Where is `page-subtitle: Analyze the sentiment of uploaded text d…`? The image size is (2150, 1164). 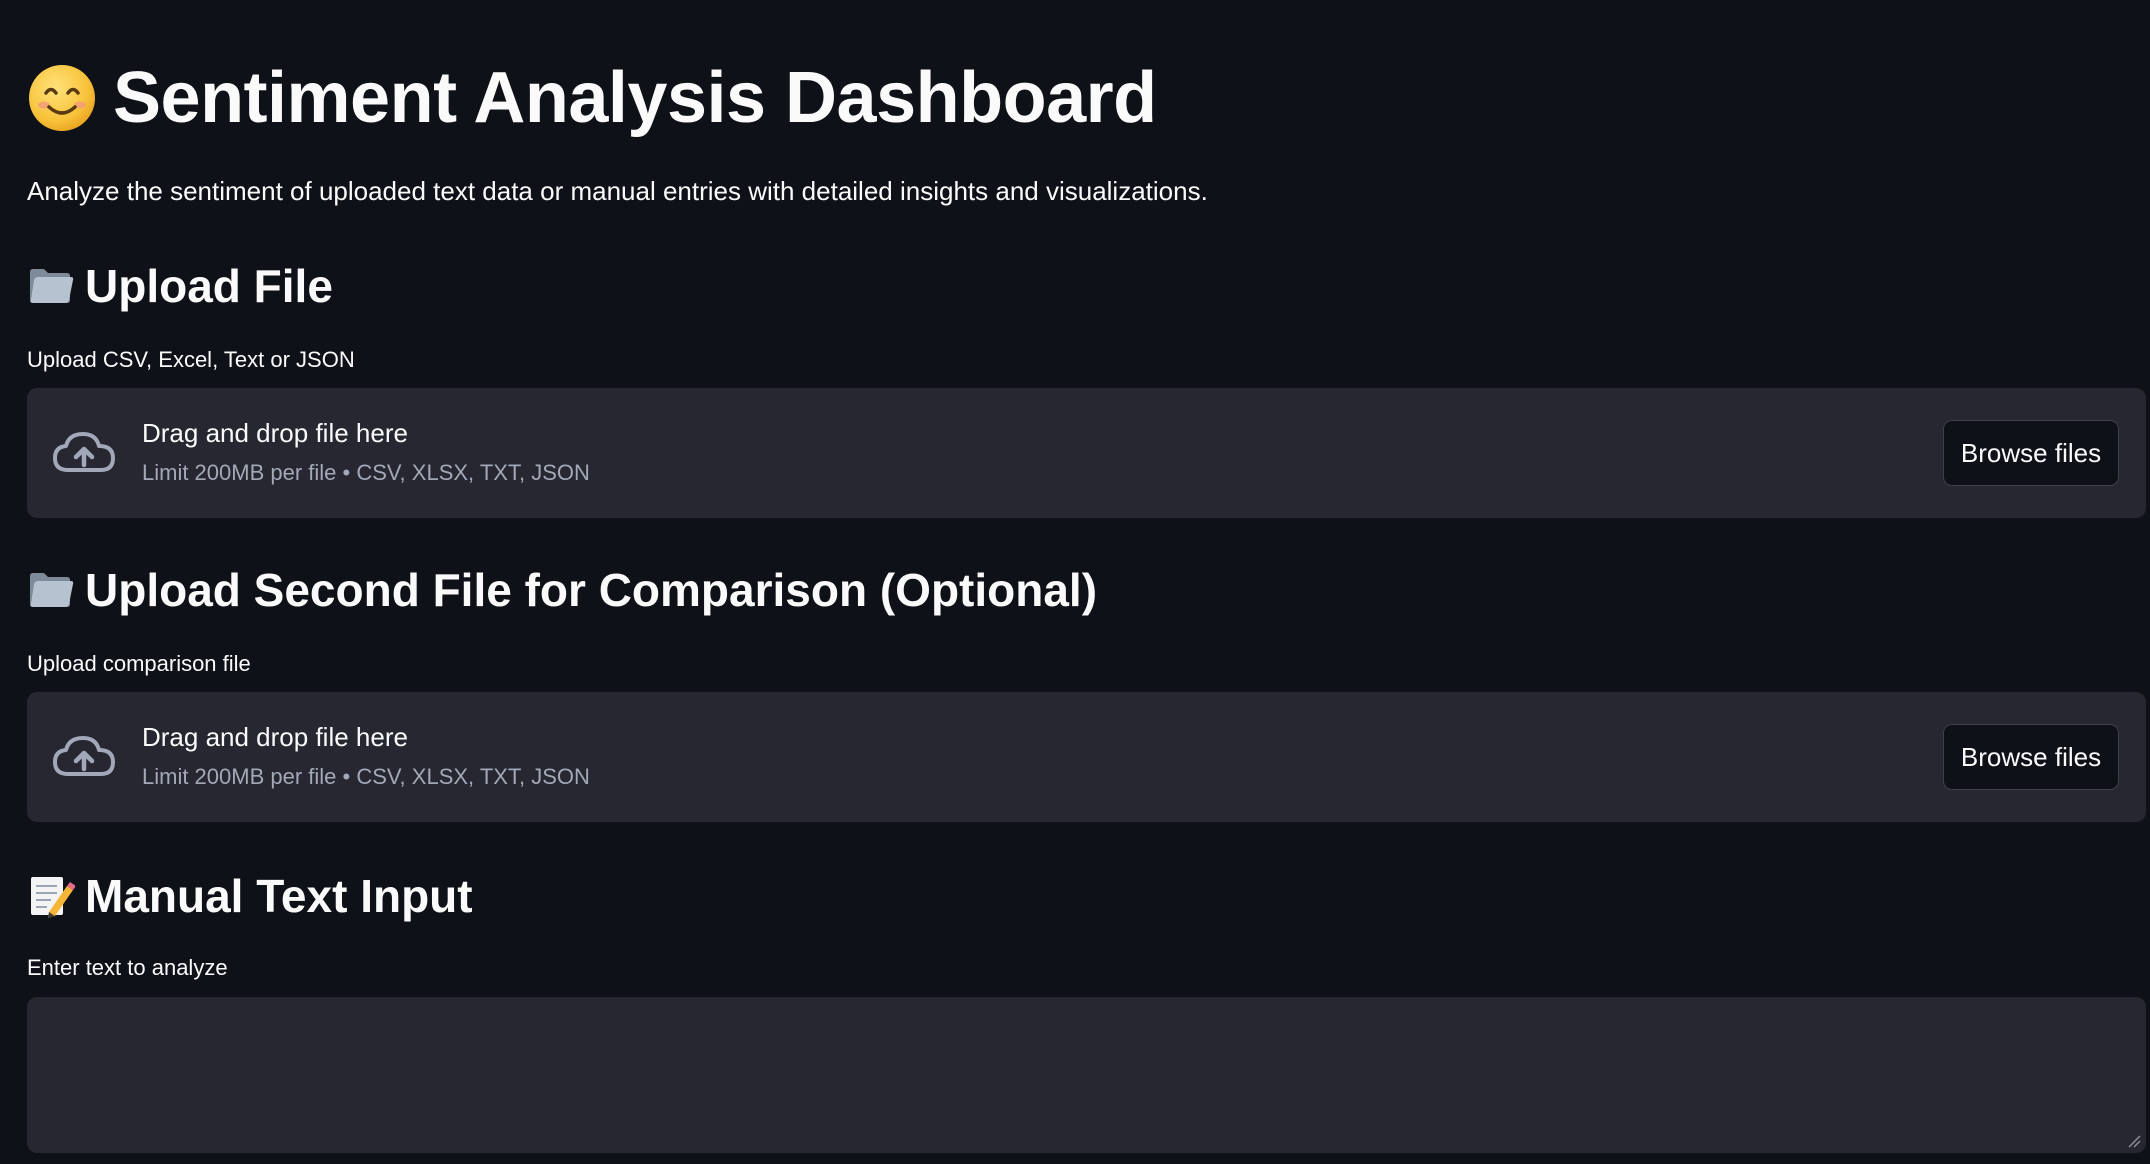 page-subtitle: Analyze the sentiment of uploaded text d… is located at coordinates (617, 191).